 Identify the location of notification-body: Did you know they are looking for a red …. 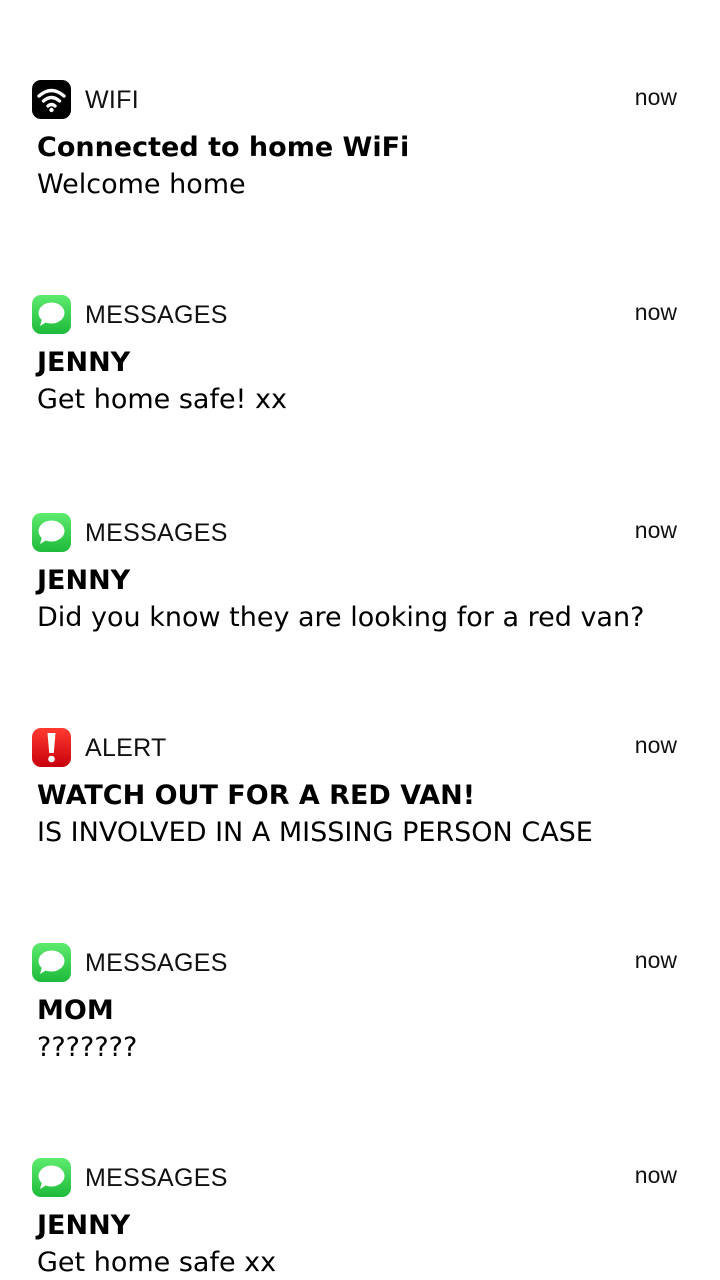
(341, 617).